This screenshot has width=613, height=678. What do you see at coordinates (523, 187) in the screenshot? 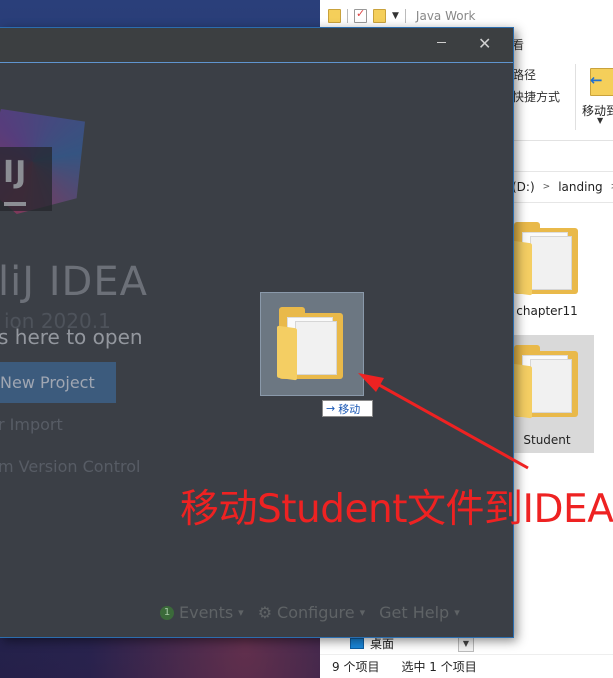
I see `breadcrumb-drive: (D:)` at bounding box center [523, 187].